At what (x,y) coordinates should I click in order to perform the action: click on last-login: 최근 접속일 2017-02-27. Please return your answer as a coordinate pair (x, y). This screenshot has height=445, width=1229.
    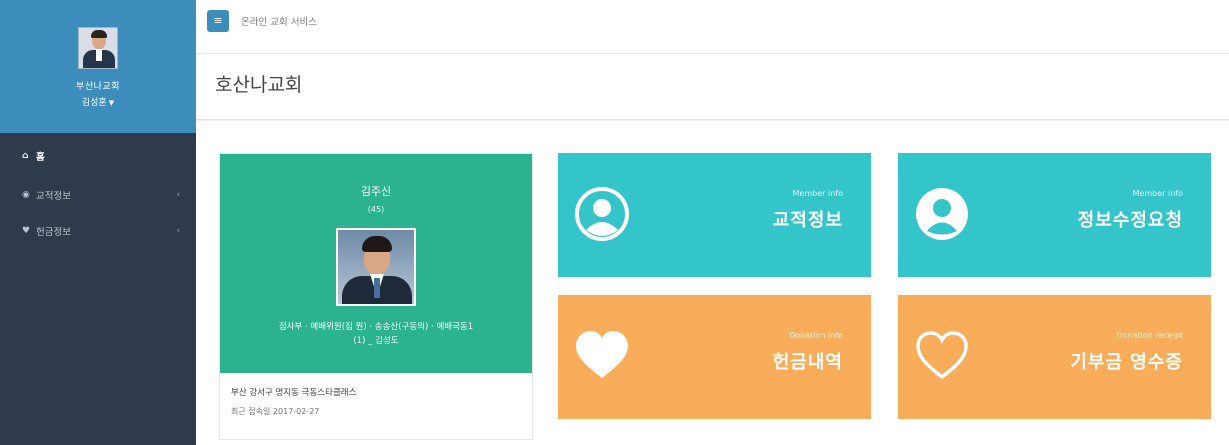
    Looking at the image, I should click on (275, 411).